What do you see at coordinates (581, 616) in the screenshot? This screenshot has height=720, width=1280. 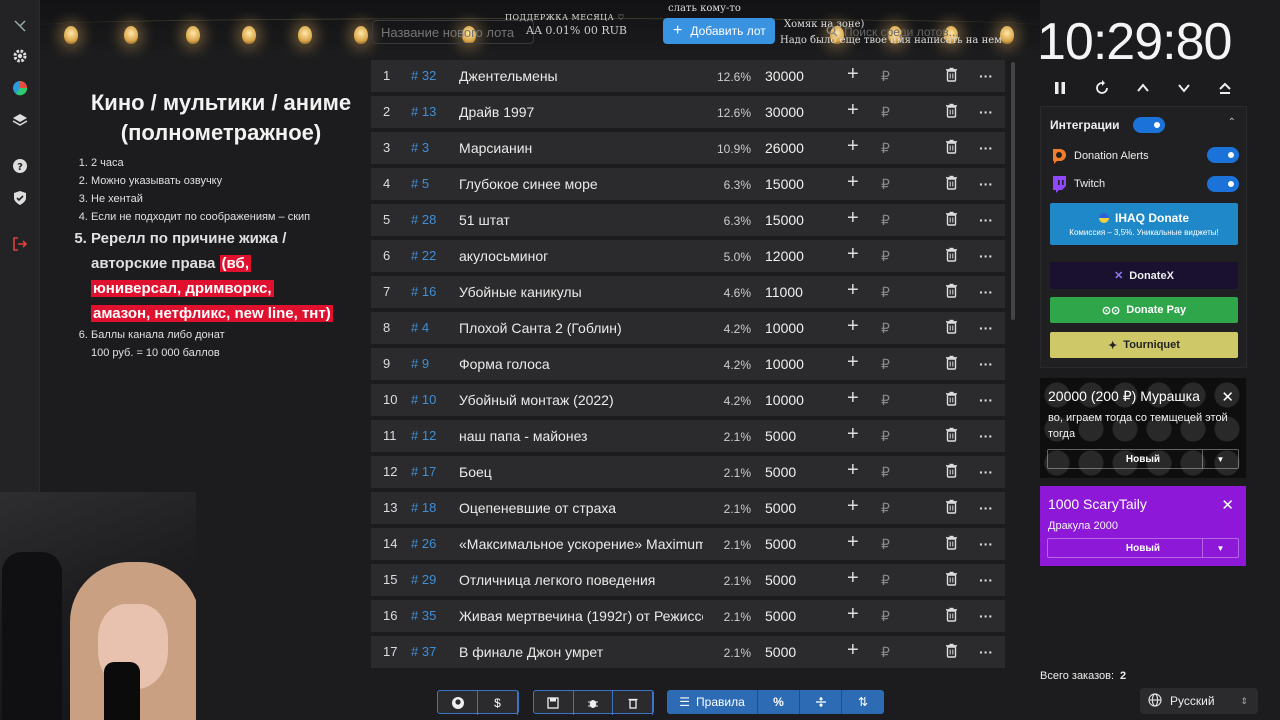 I see `lot-title: Живая мертвечина (1992г) от Режиссера` at bounding box center [581, 616].